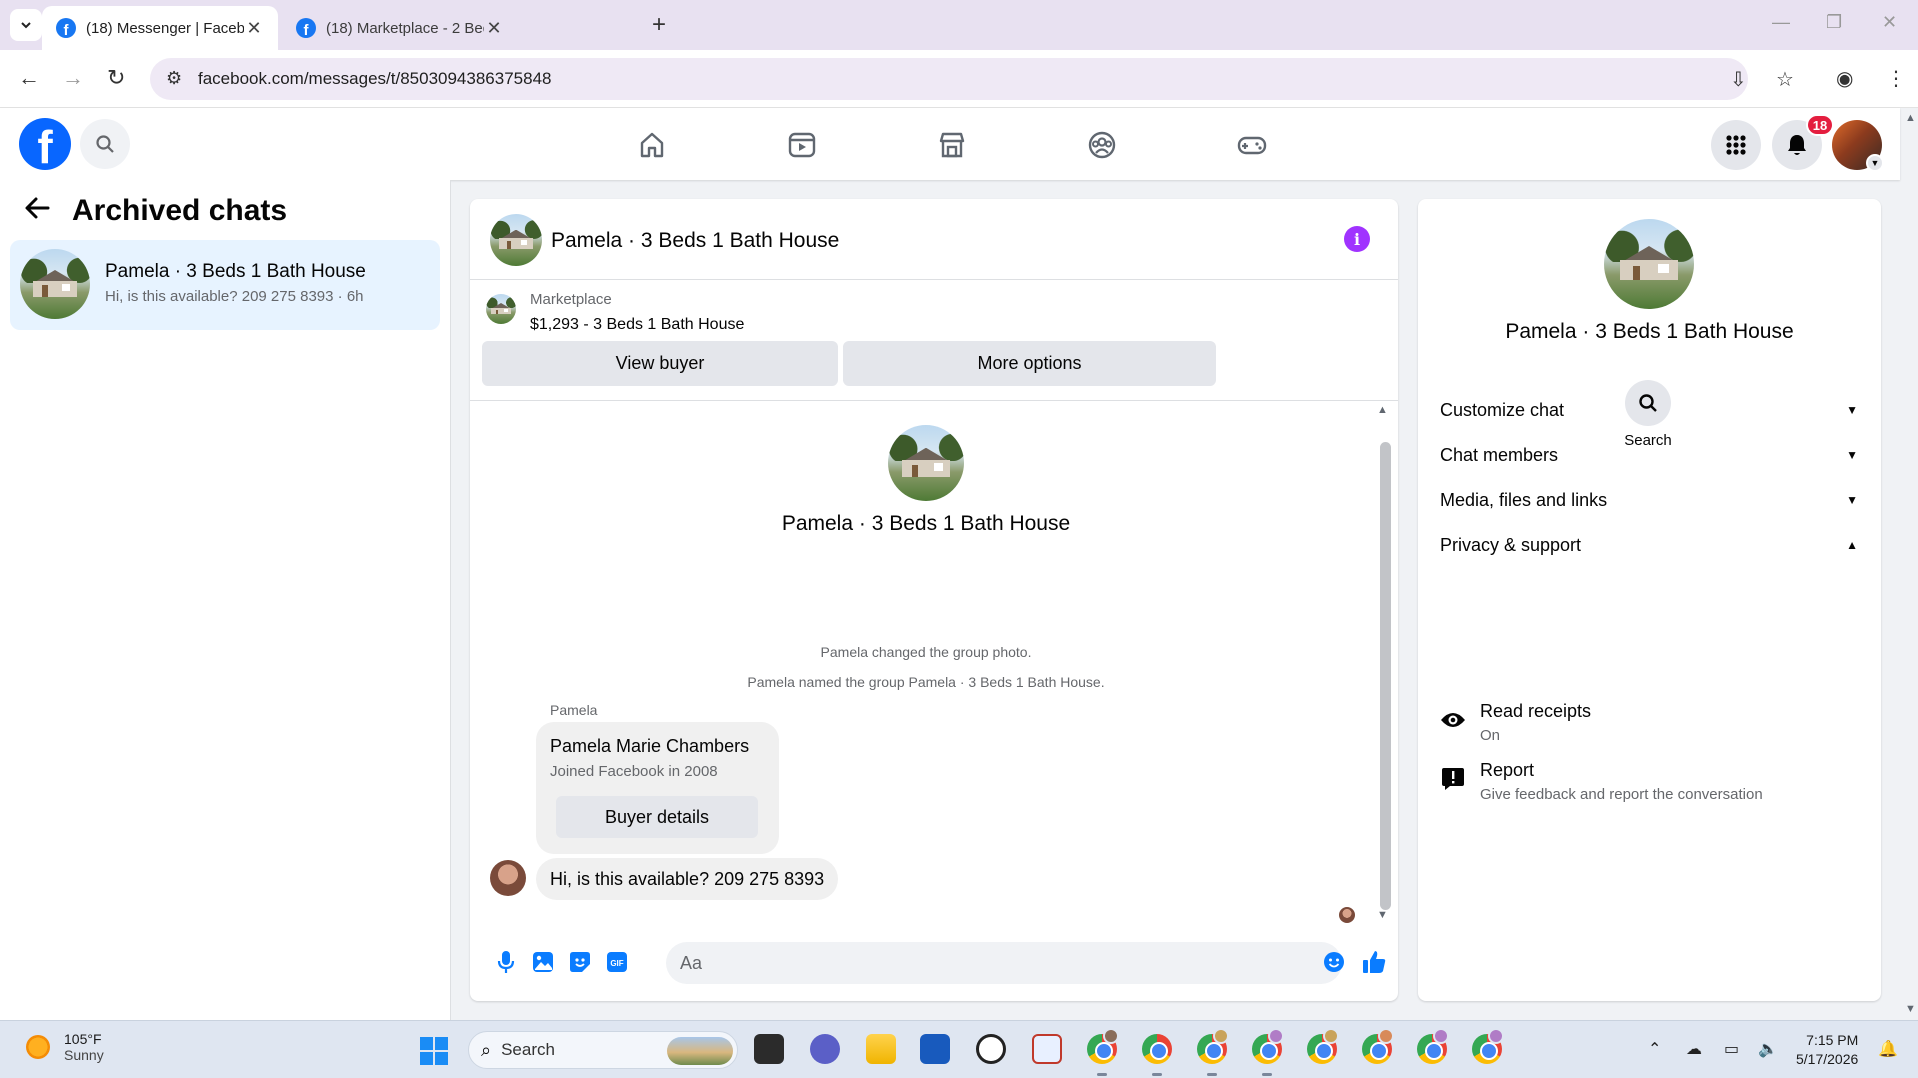  I want to click on back-arrow-icon, so click(37, 211).